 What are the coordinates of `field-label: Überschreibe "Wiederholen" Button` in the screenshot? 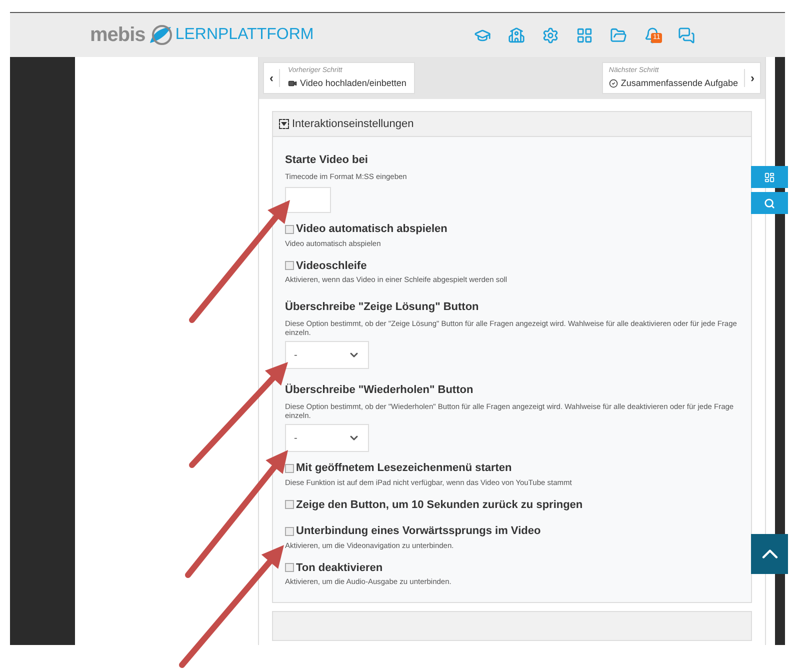 It's located at (379, 390).